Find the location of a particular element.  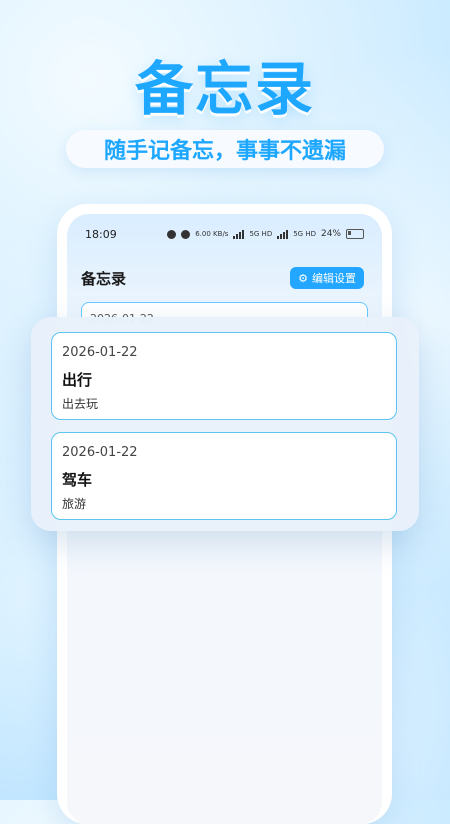

hero-subtitle: 随手记备忘，事事不遗漏 is located at coordinates (225, 149).